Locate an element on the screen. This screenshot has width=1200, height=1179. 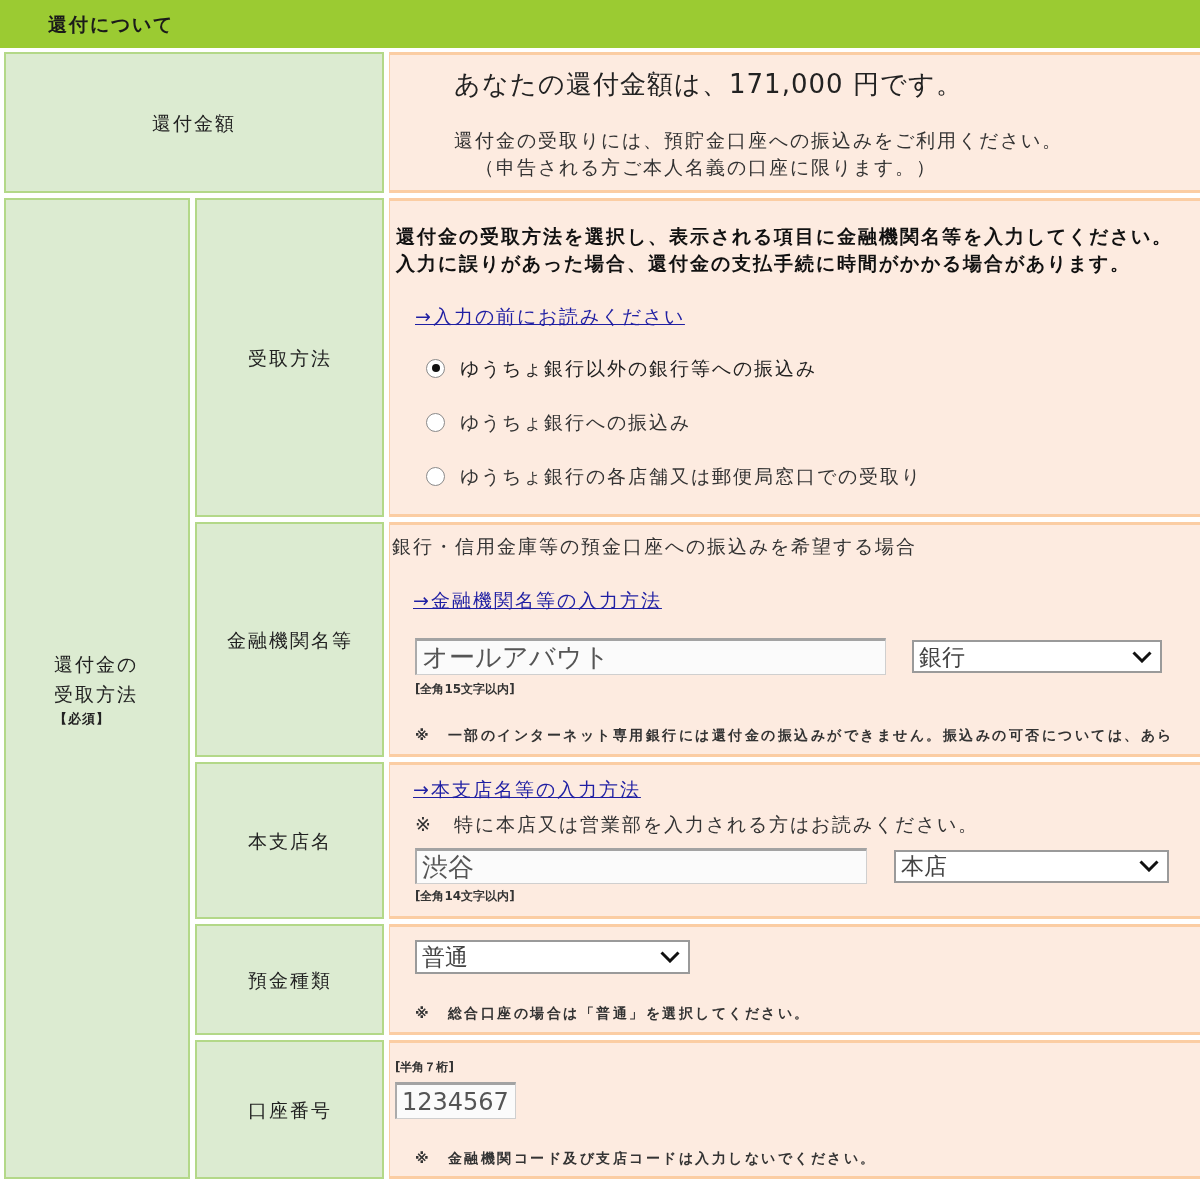
notice-text: 還付金の受取りには、預貯金口座への振込みをご利用ください。 is located at coordinates (758, 140).